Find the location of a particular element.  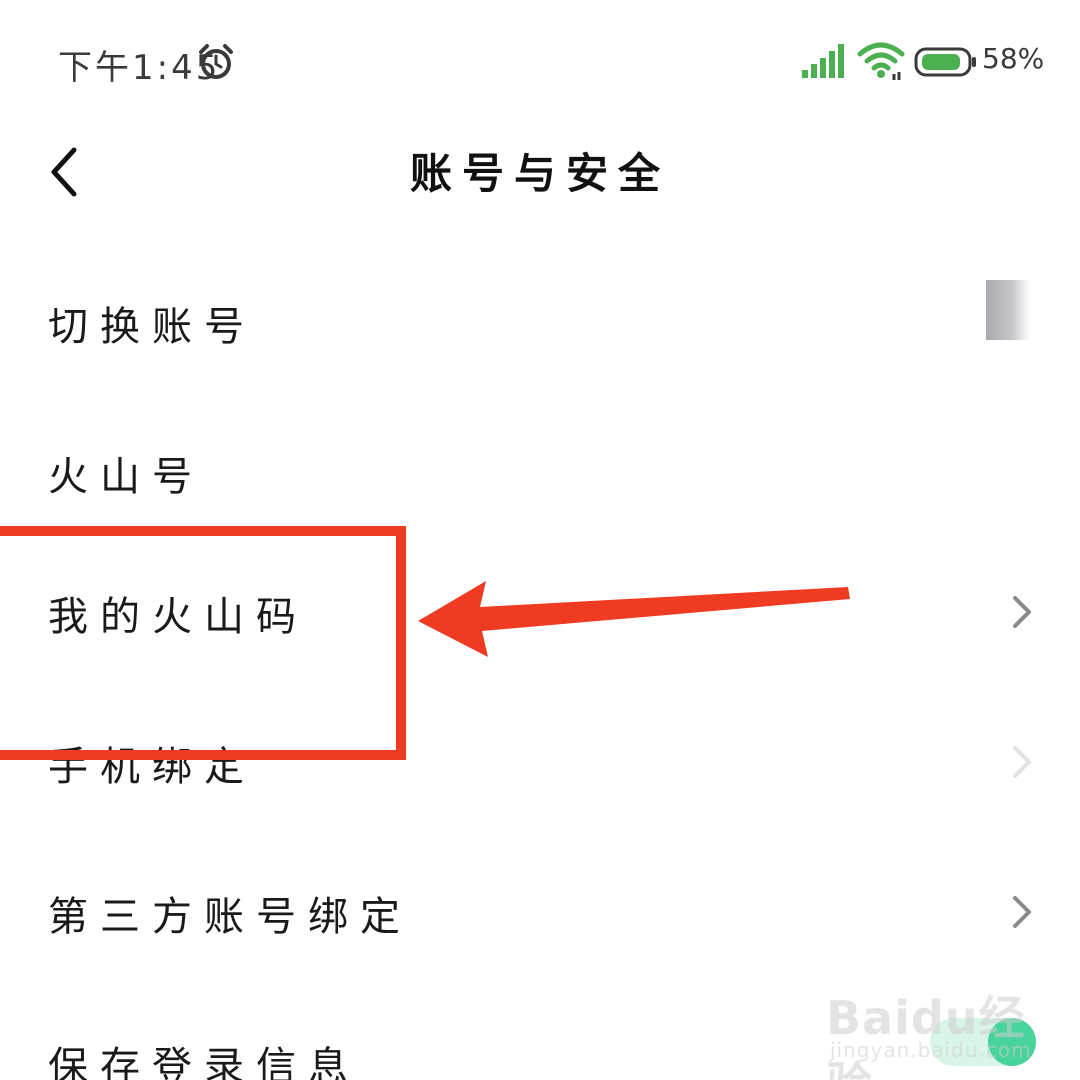

settings-item-label: 第三方账号绑定 is located at coordinates (230, 917).